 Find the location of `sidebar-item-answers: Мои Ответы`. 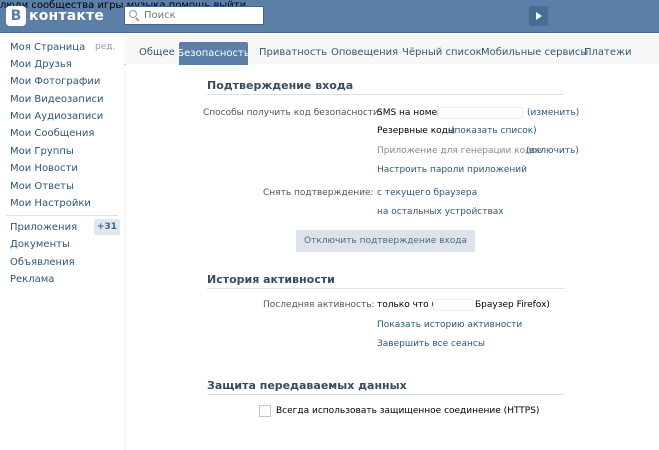

sidebar-item-answers: Мои Ответы is located at coordinates (42, 186).